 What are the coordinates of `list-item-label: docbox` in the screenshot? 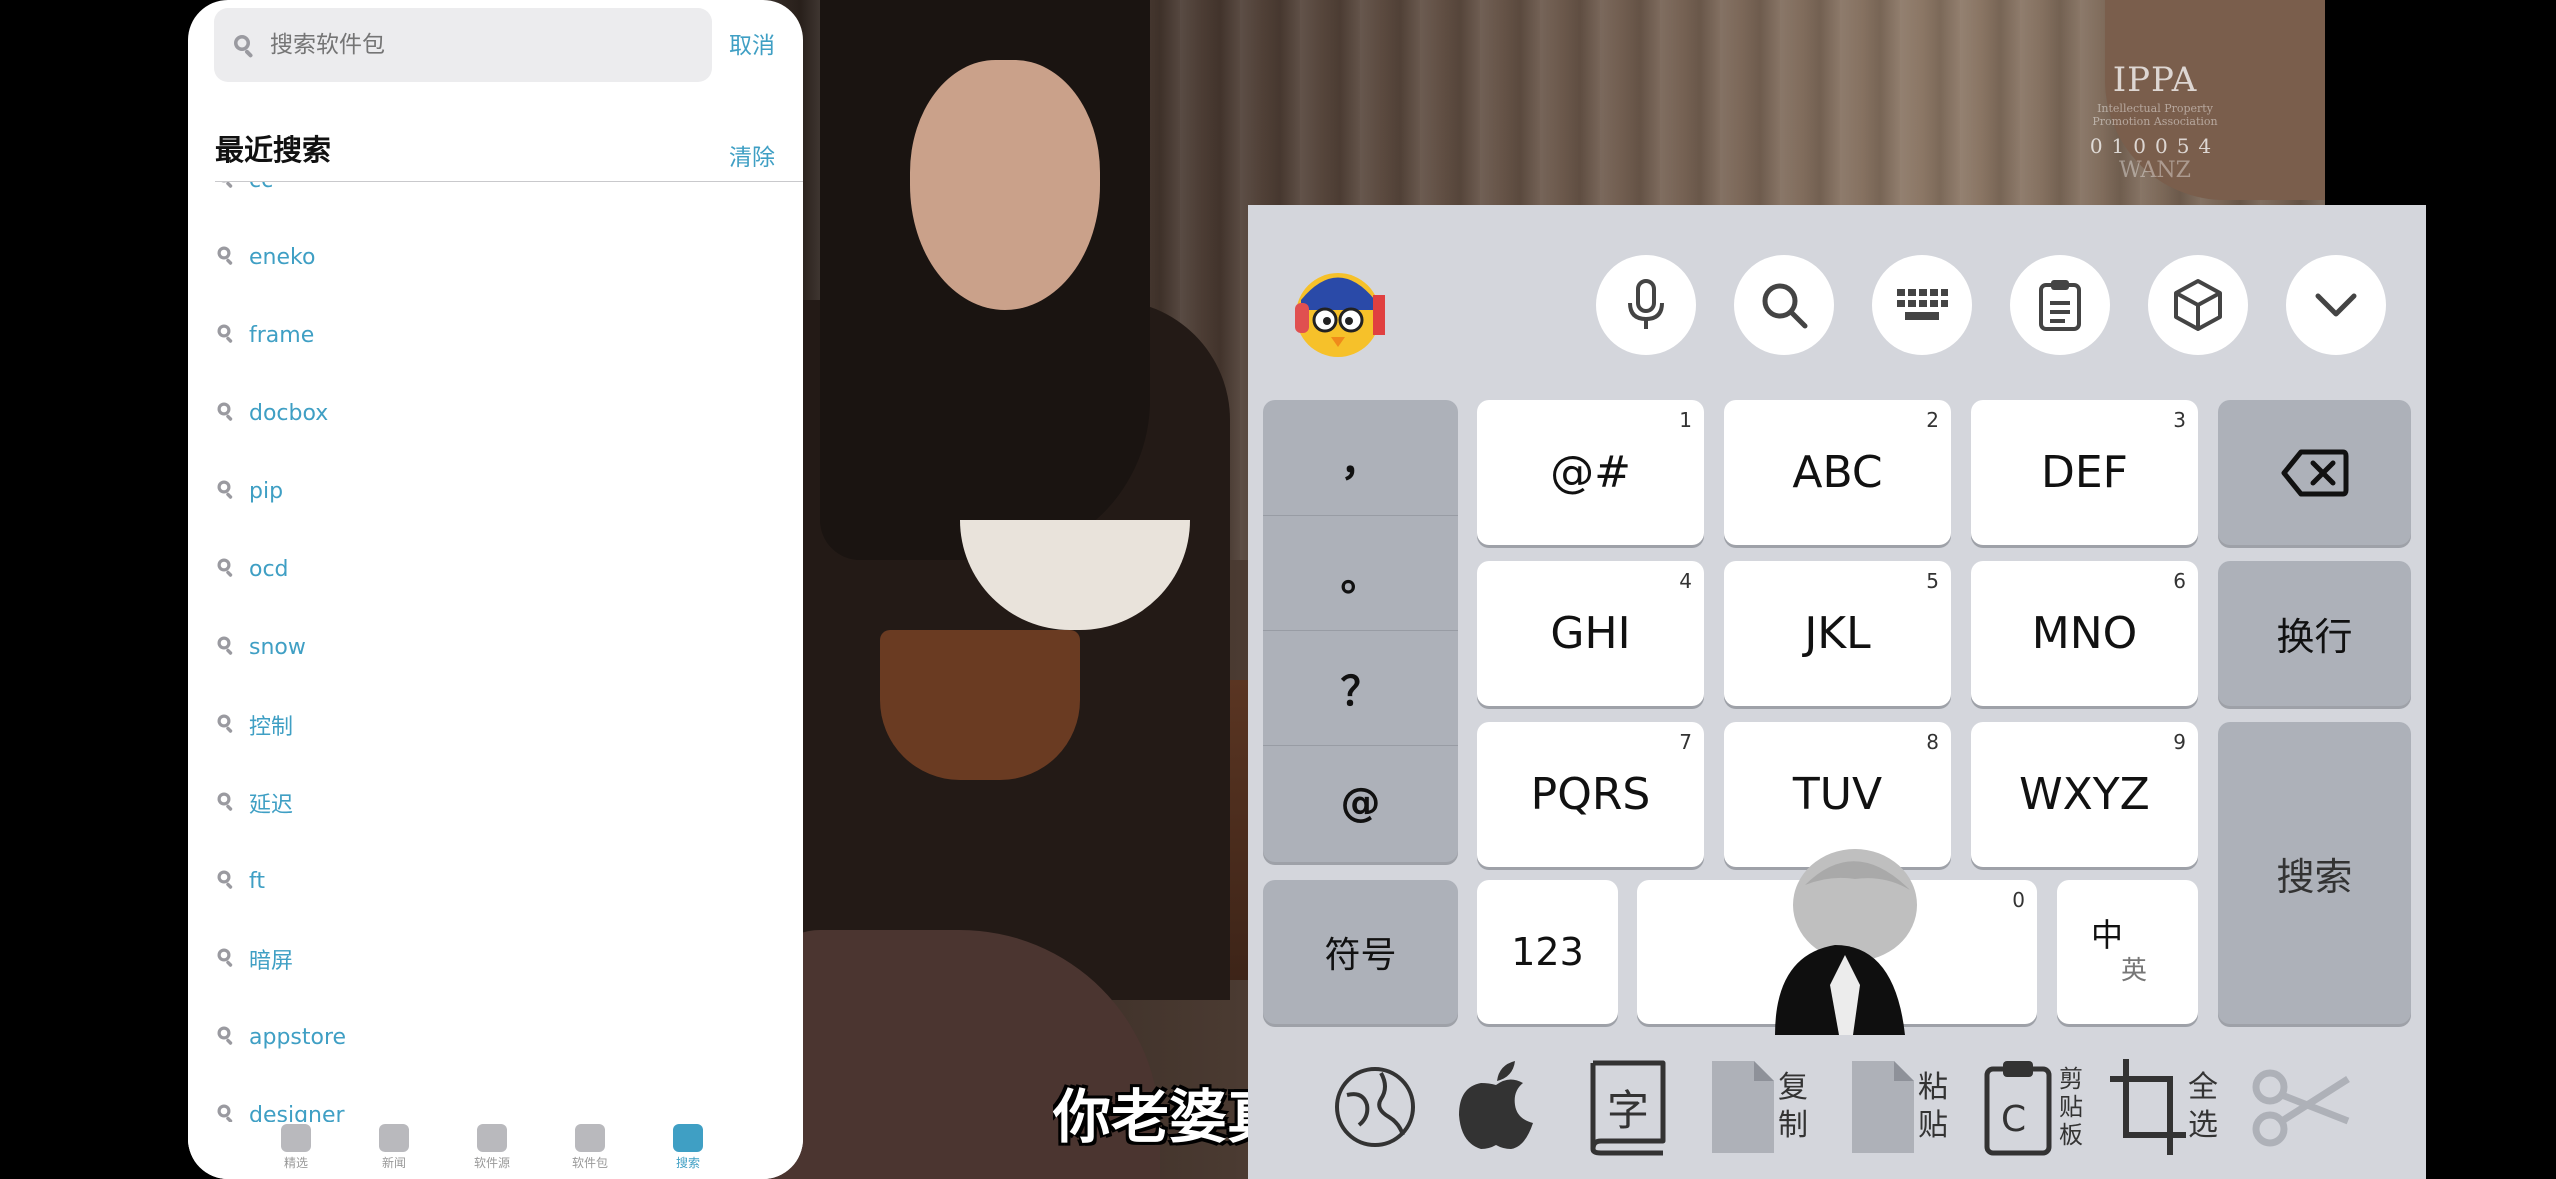 It's located at (289, 413).